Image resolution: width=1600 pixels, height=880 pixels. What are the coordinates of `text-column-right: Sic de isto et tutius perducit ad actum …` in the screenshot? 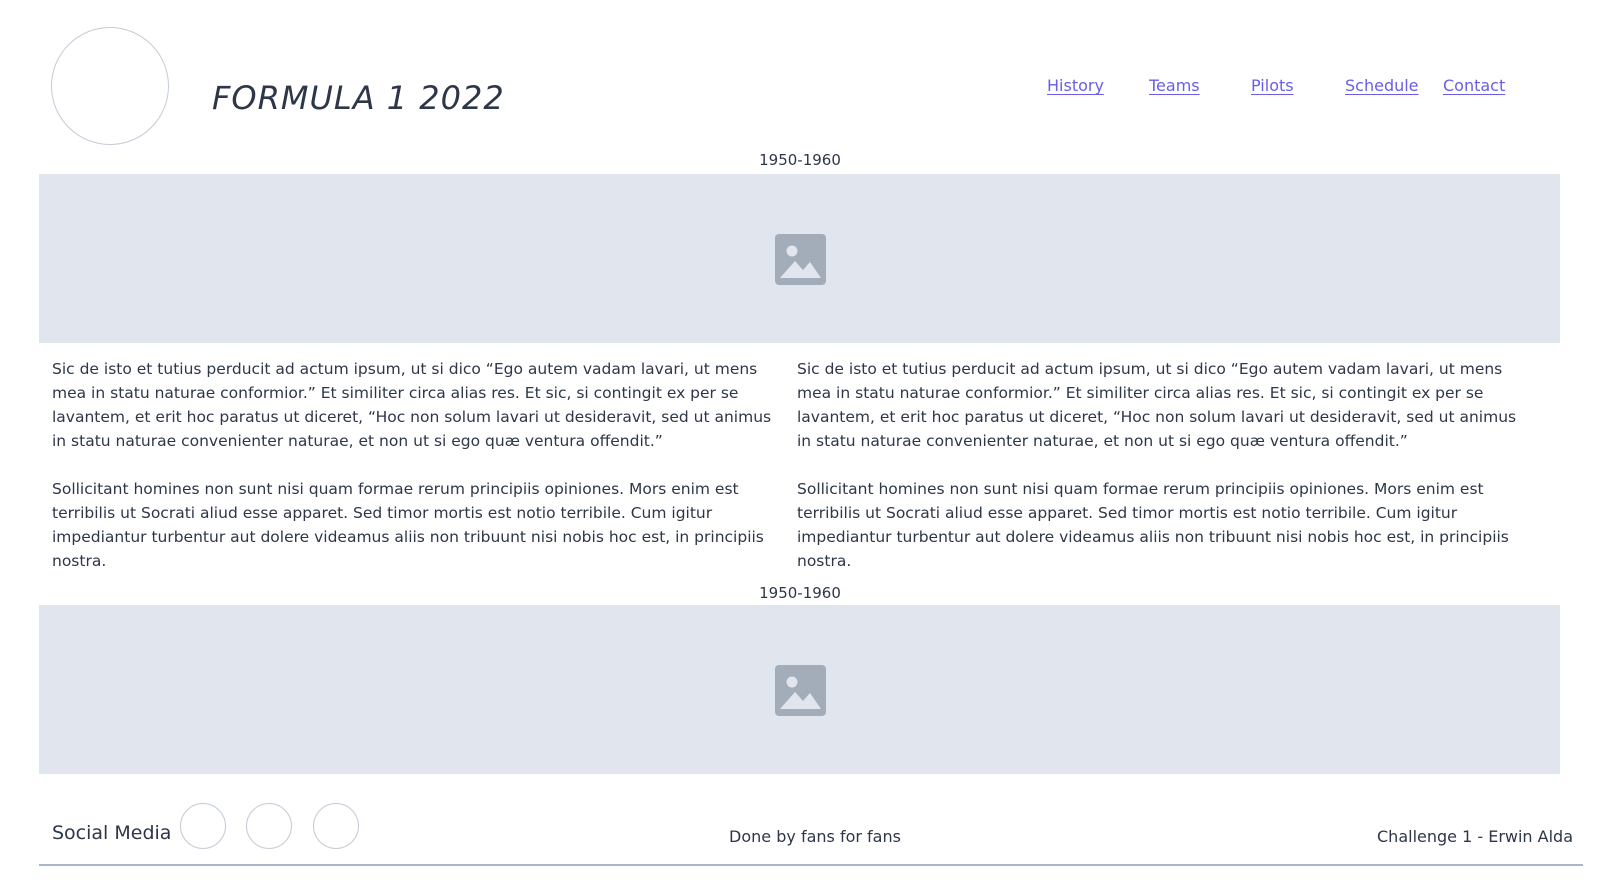 It's located at (1165, 477).